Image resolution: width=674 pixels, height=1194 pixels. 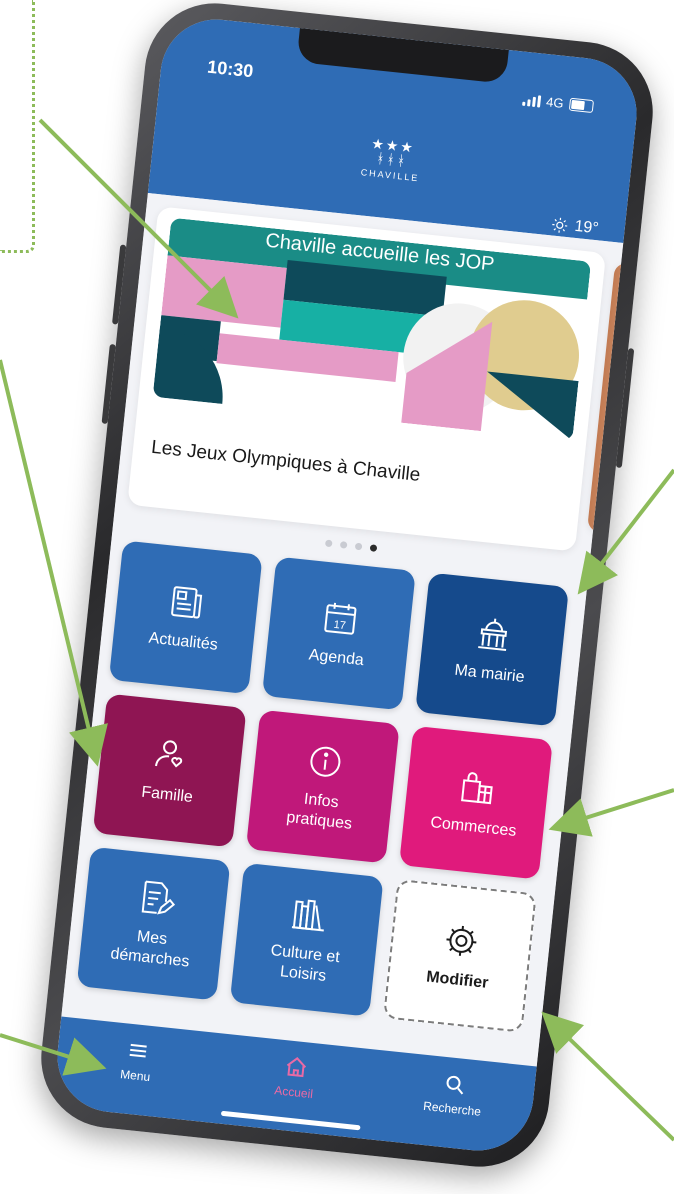 What do you see at coordinates (340, 618) in the screenshot?
I see `calendar-icon: 17` at bounding box center [340, 618].